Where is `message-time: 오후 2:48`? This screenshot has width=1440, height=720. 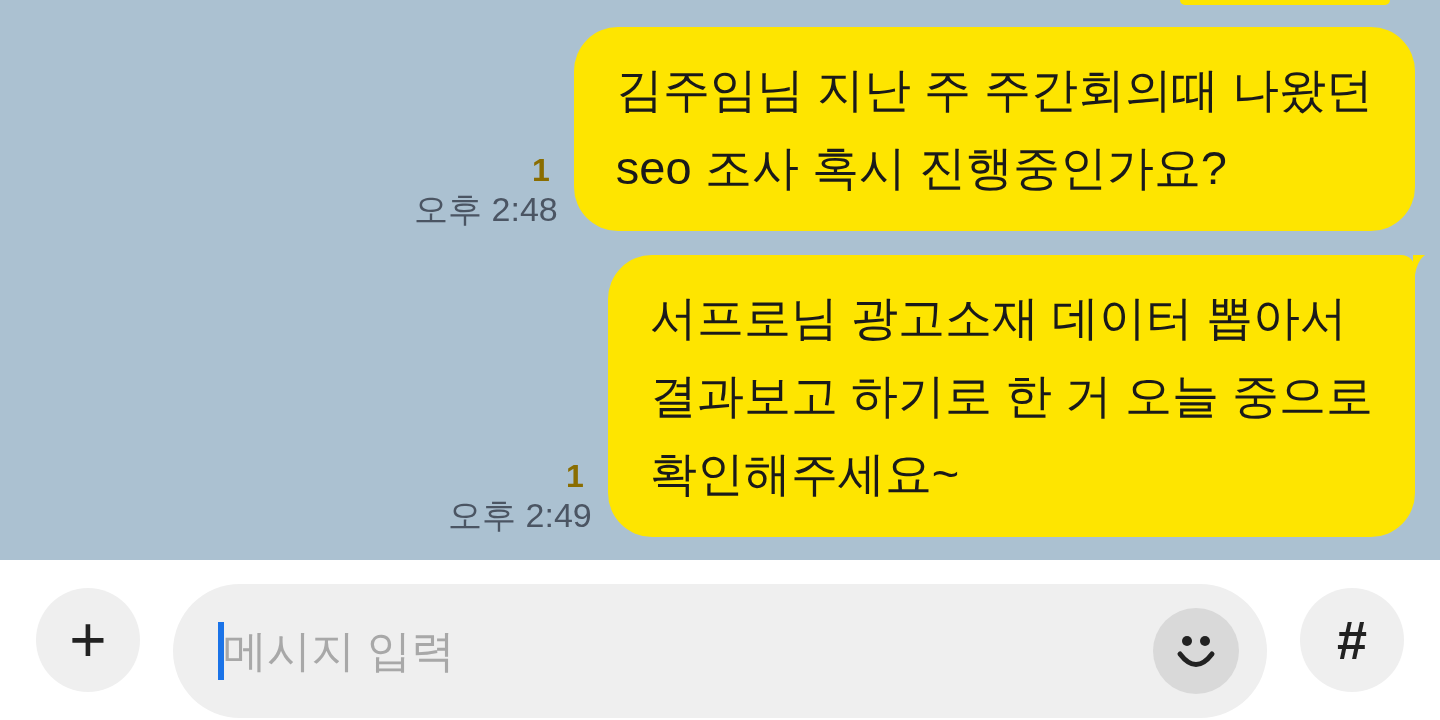 message-time: 오후 2:48 is located at coordinates (486, 209).